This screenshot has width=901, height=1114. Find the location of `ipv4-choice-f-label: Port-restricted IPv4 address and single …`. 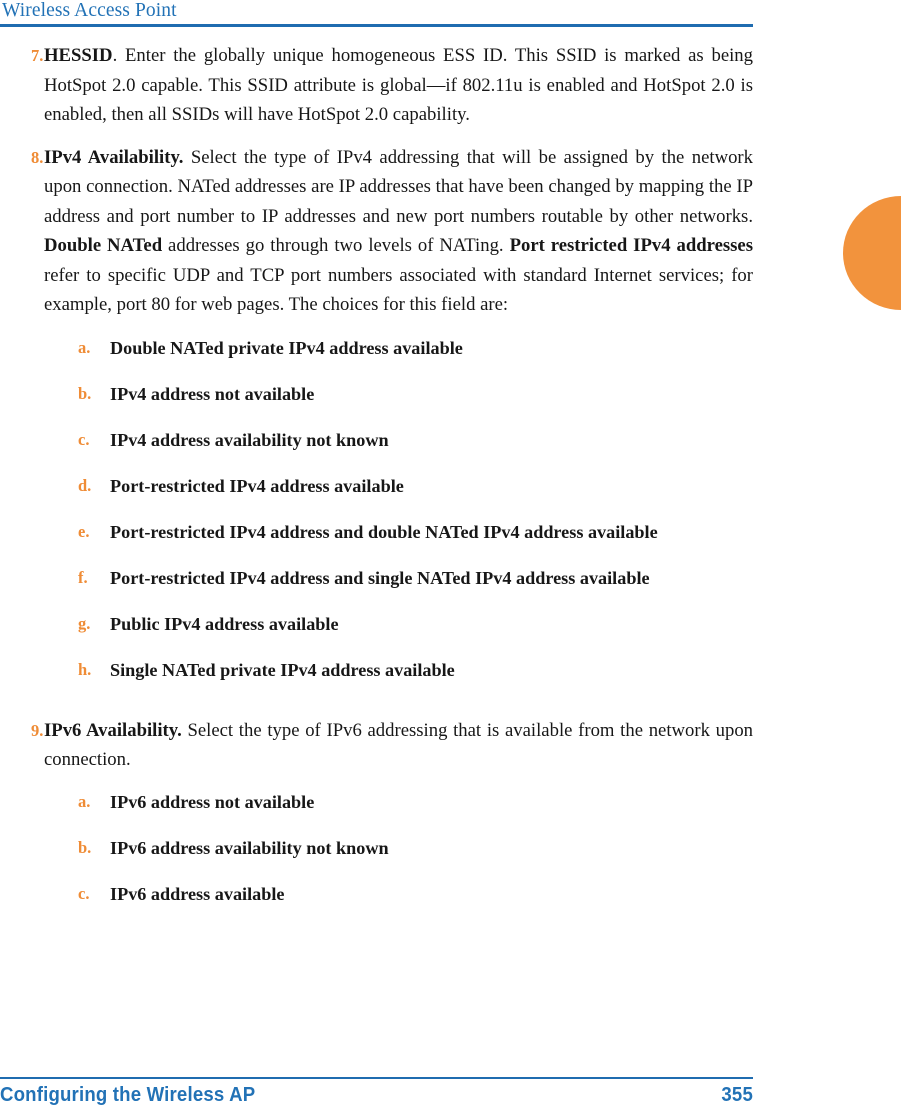

ipv4-choice-f-label: Port-restricted IPv4 address and single … is located at coordinates (380, 577).